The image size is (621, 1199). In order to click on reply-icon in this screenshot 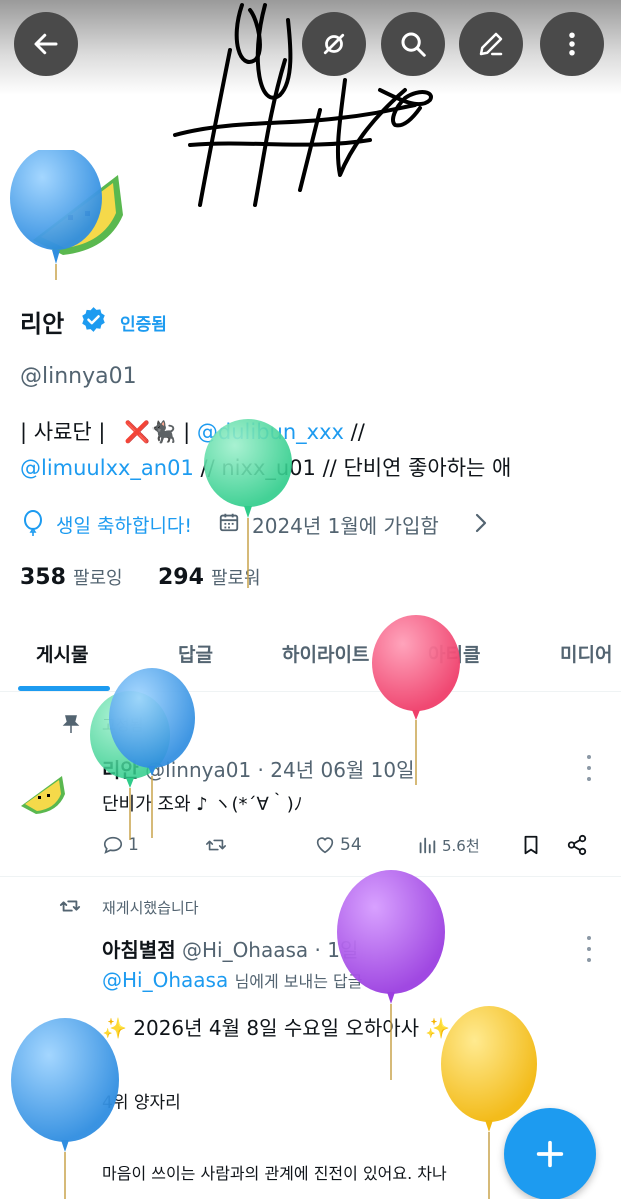, I will do `click(113, 845)`.